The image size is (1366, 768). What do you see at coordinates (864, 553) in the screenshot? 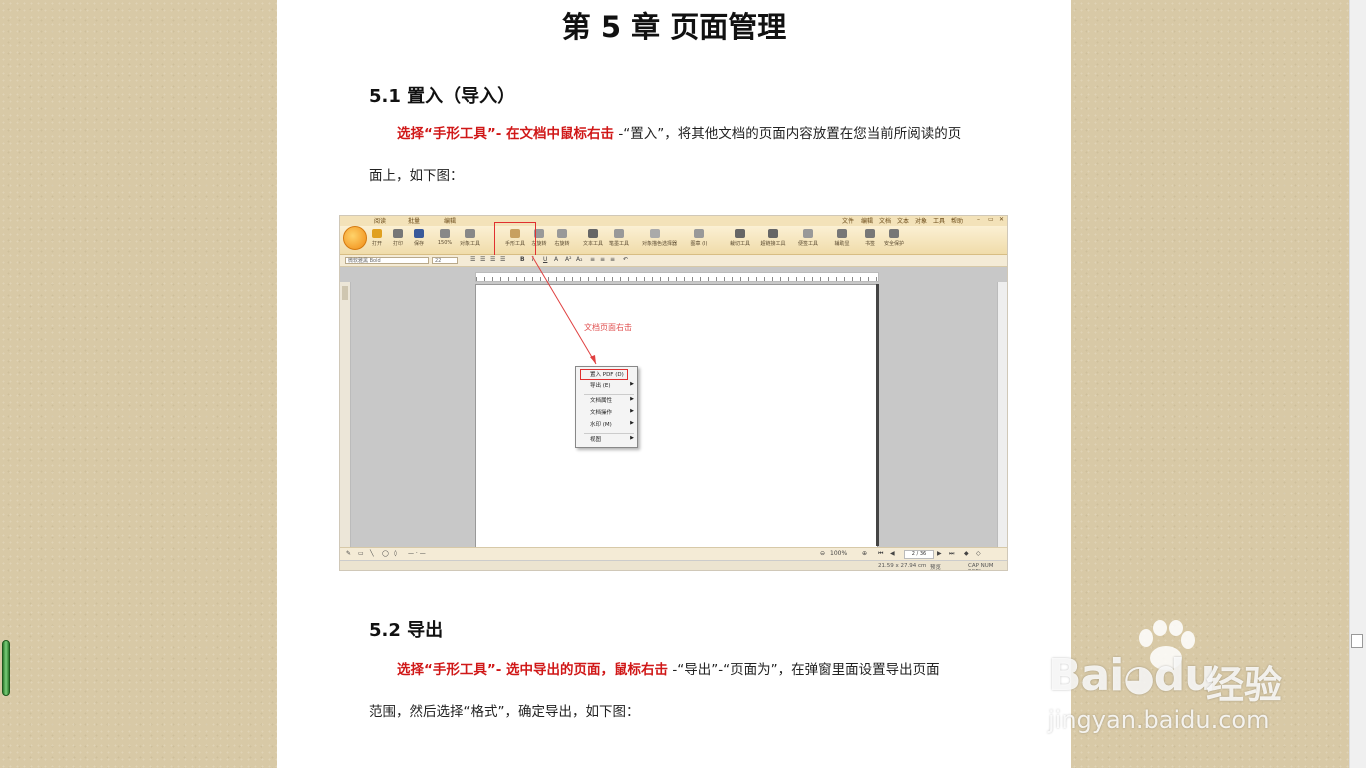
I see `zoom-in-icon: ⊕` at bounding box center [864, 553].